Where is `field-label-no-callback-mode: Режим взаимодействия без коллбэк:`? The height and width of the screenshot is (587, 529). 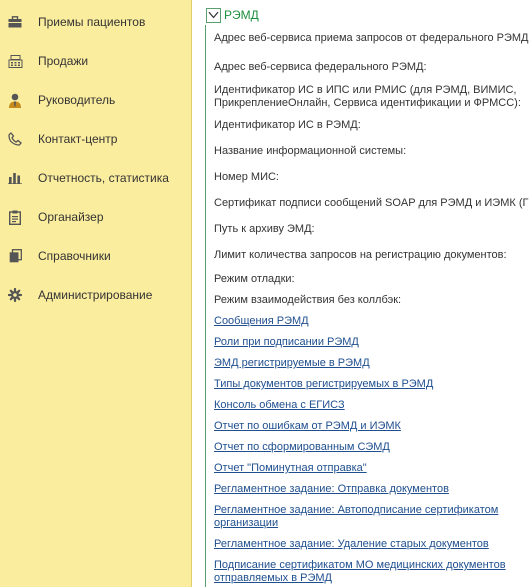 field-label-no-callback-mode: Режим взаимодействия без коллбэк: is located at coordinates (308, 300).